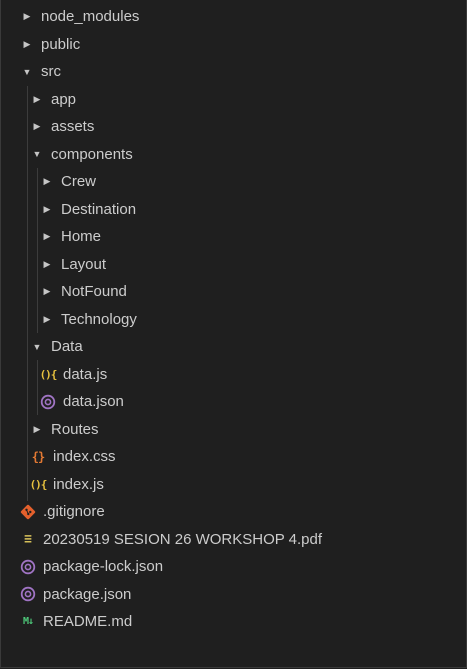 Image resolution: width=467 pixels, height=669 pixels. I want to click on tree-item-label: index.css, so click(84, 457).